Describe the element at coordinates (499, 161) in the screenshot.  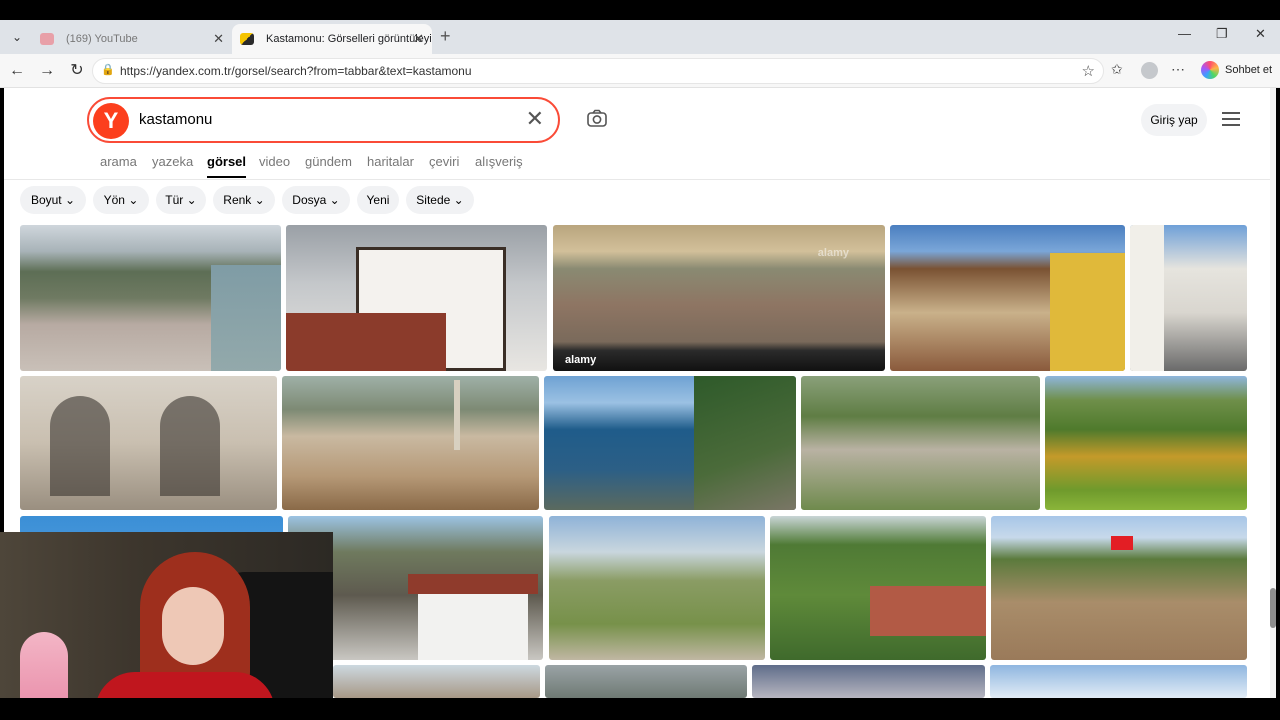
I see `tab-alisveris: alışveriş` at that location.